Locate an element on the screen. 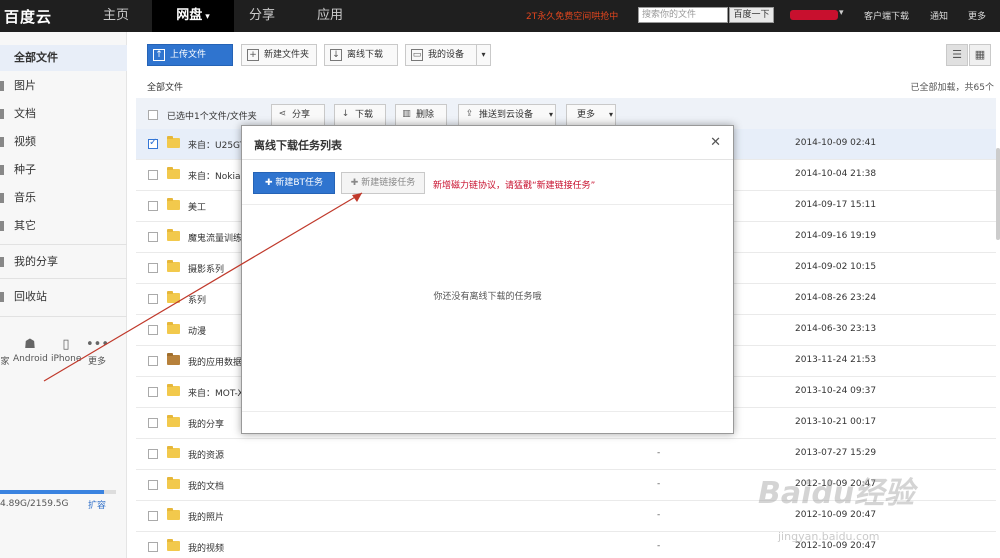 This screenshot has width=1000, height=558. sidebar-item-my-share: 我的分享 is located at coordinates (63, 262).